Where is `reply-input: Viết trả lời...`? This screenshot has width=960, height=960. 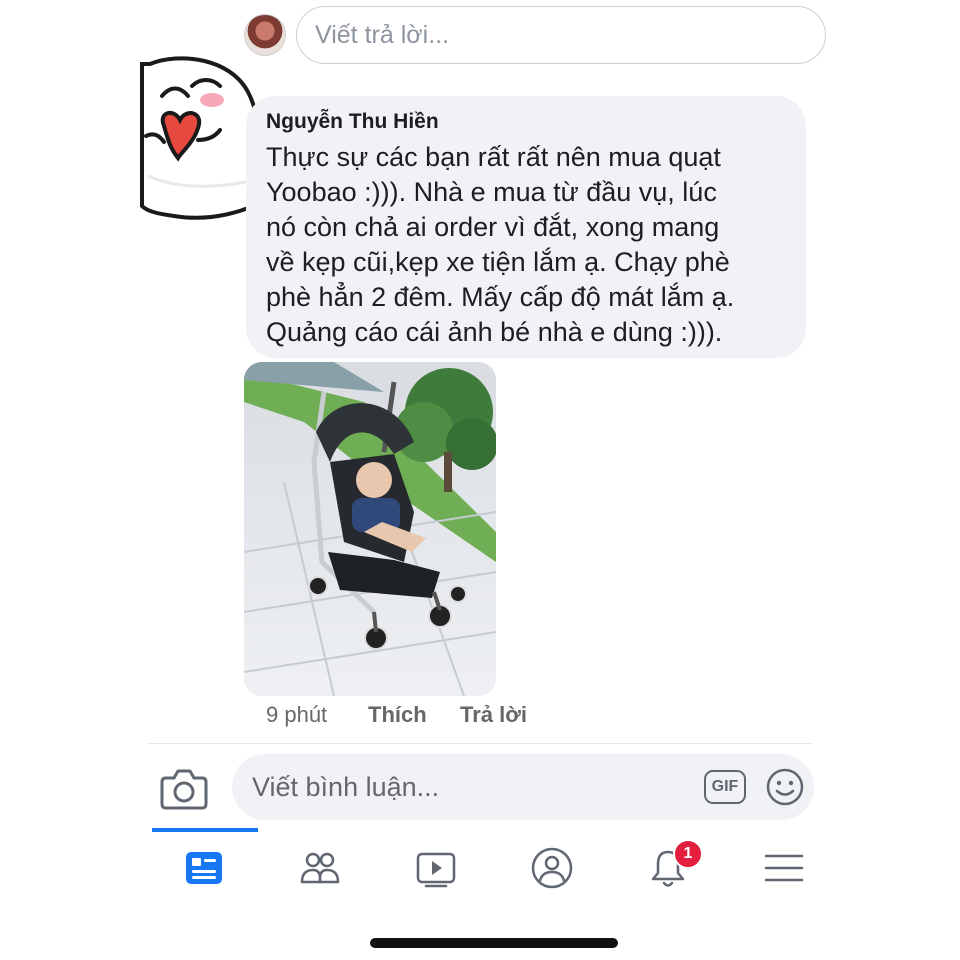 reply-input: Viết trả lời... is located at coordinates (561, 35).